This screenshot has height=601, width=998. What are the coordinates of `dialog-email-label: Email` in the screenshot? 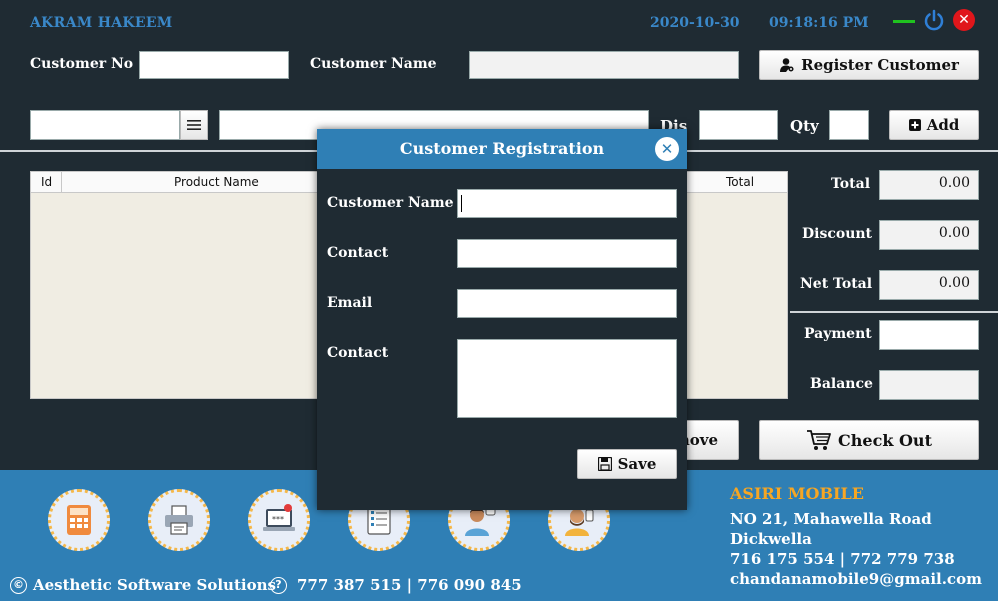 It's located at (350, 303).